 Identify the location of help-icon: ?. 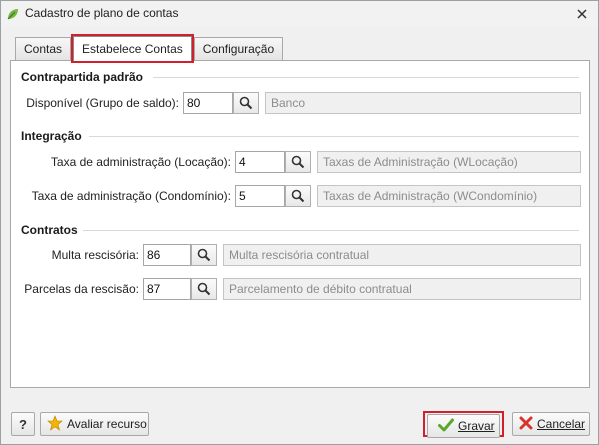
(23, 424).